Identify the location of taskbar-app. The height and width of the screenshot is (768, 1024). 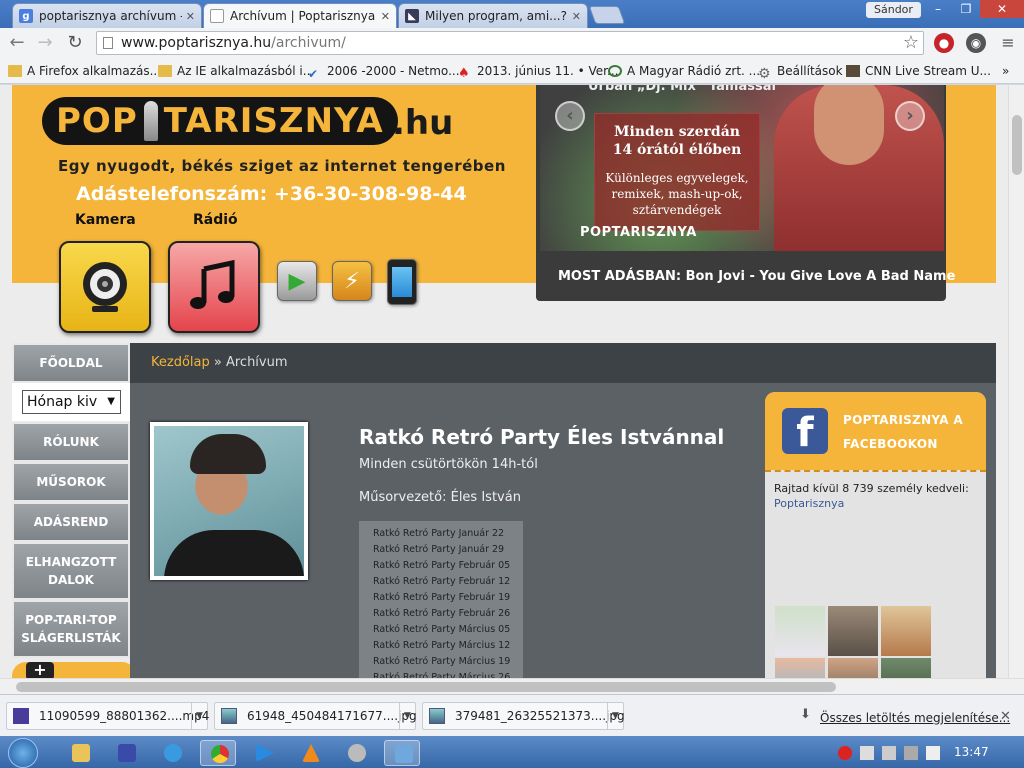
(356, 753).